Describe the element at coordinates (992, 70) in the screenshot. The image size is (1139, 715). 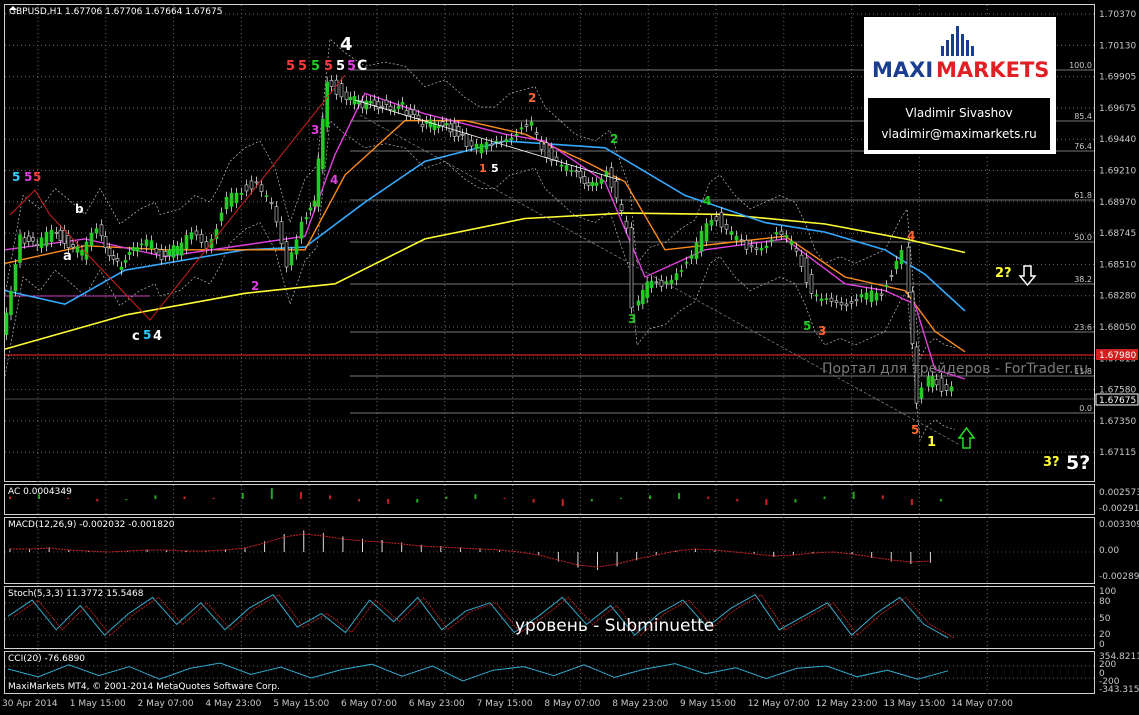
I see `logo-brand-right: MARKETS` at that location.